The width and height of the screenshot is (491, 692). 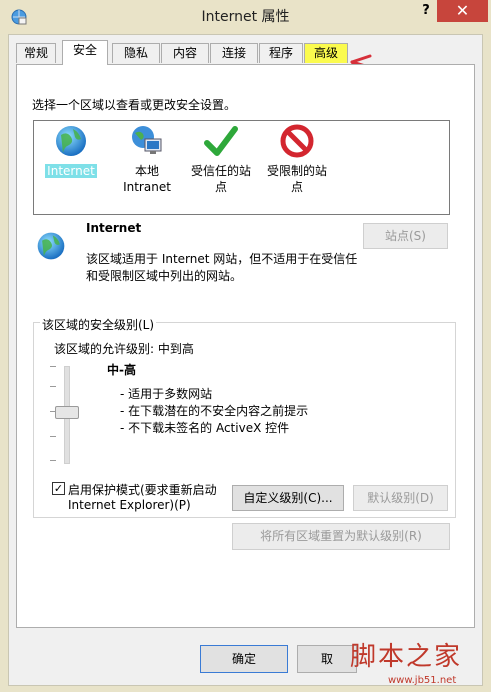 What do you see at coordinates (297, 141) in the screenshot?
I see `restricted-icon` at bounding box center [297, 141].